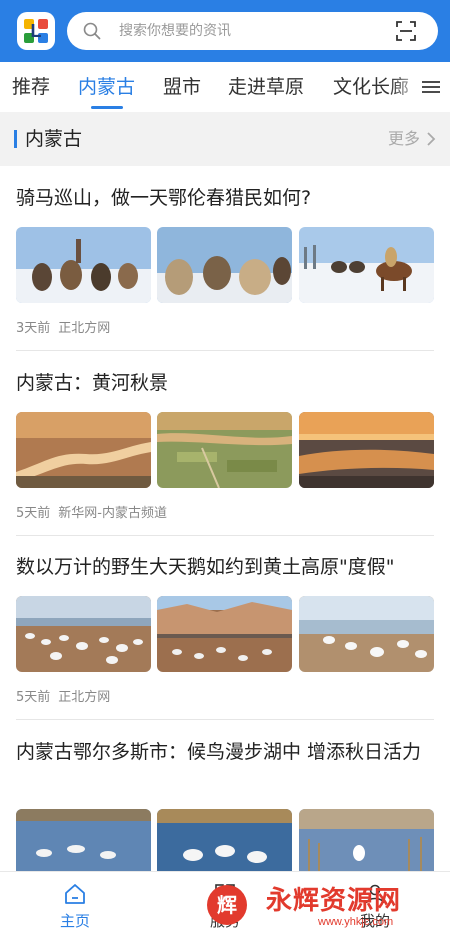 The width and height of the screenshot is (450, 936). Describe the element at coordinates (54, 139) in the screenshot. I see `section-title: 内蒙古` at that location.